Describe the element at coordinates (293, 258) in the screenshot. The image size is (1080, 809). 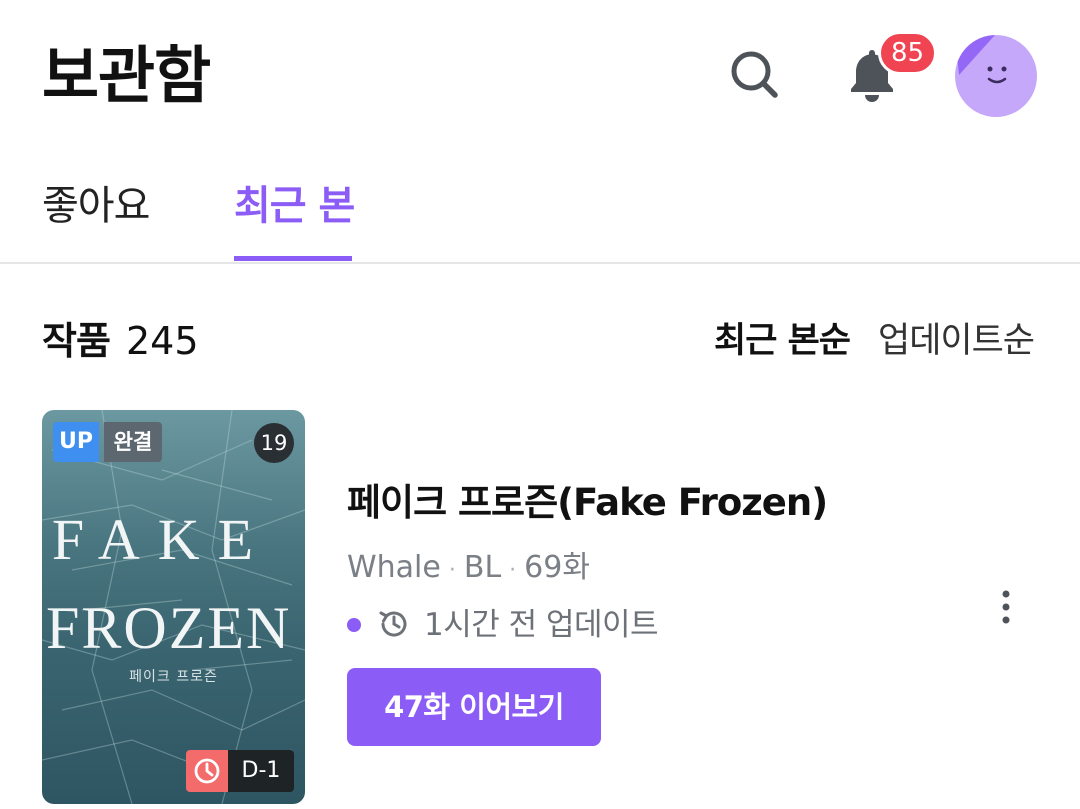
I see `active-tab-indicator` at that location.